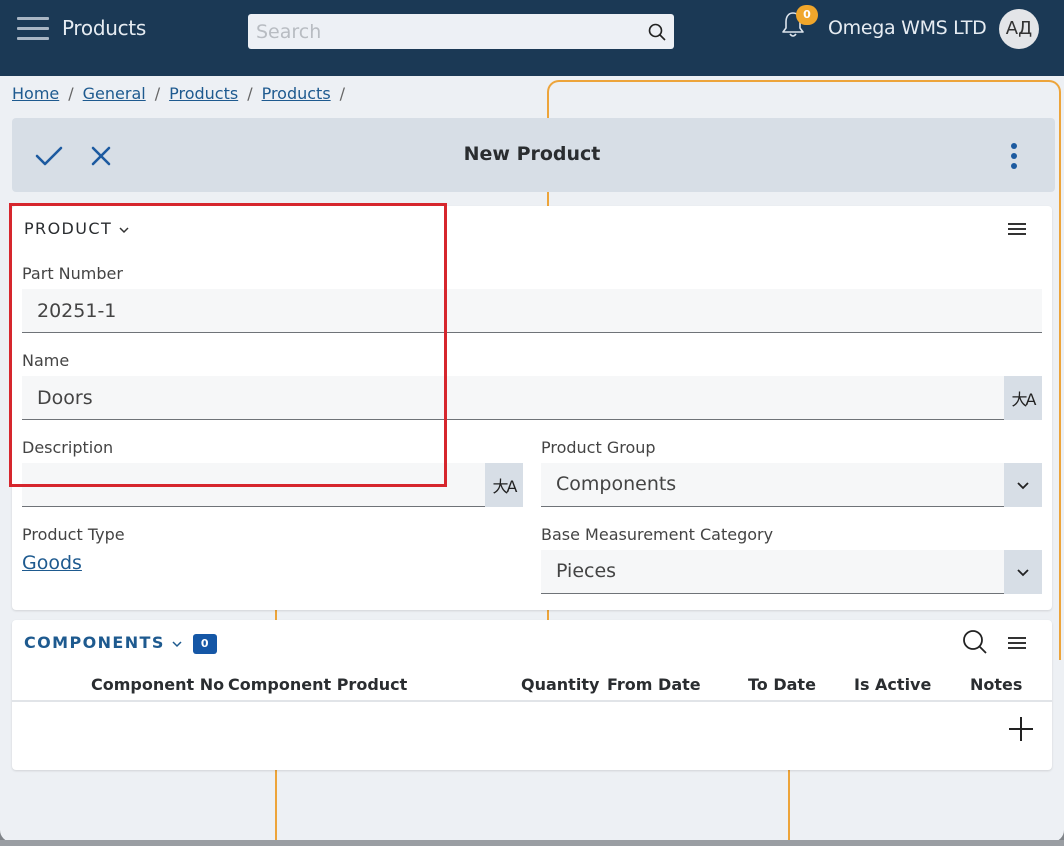  I want to click on base-measurement-dropdown-button, so click(1023, 572).